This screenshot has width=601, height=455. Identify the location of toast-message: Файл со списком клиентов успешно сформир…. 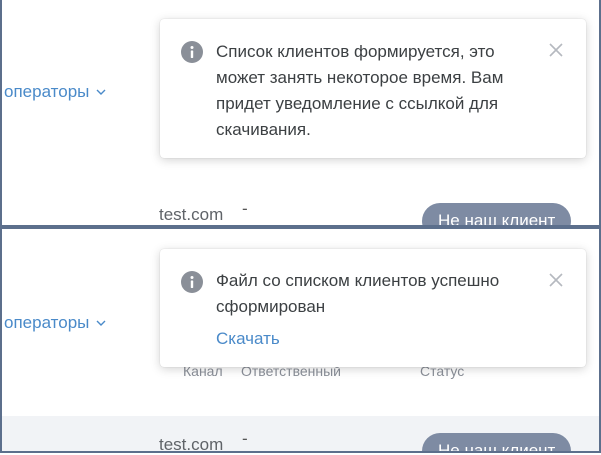
(358, 293).